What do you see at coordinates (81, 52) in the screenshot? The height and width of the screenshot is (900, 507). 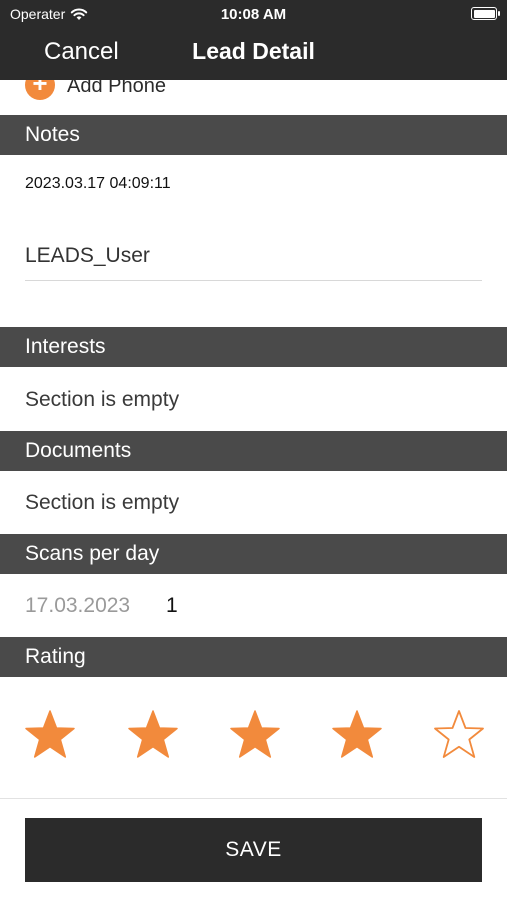 I see `cancel-button: Cancel` at bounding box center [81, 52].